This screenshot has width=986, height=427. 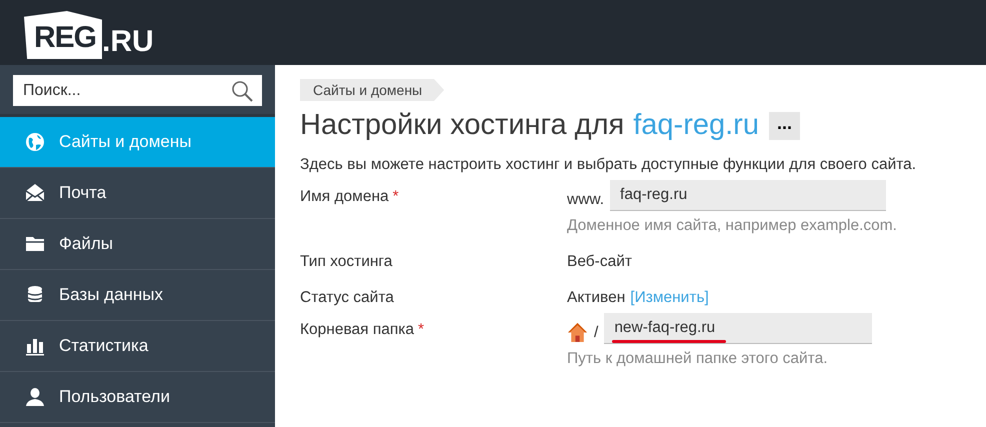 I want to click on nav-item: Файлы, so click(x=137, y=244).